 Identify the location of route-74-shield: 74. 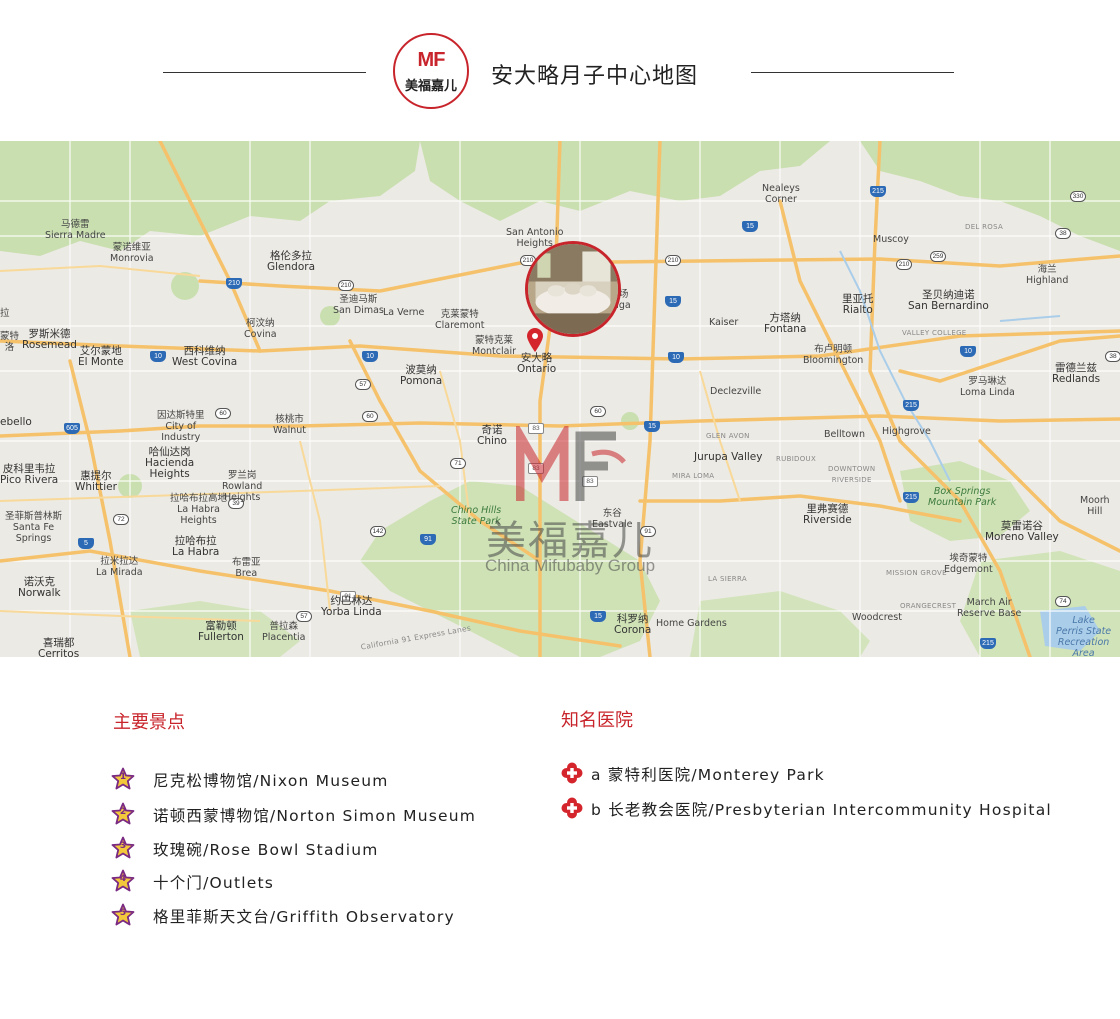
(1063, 601).